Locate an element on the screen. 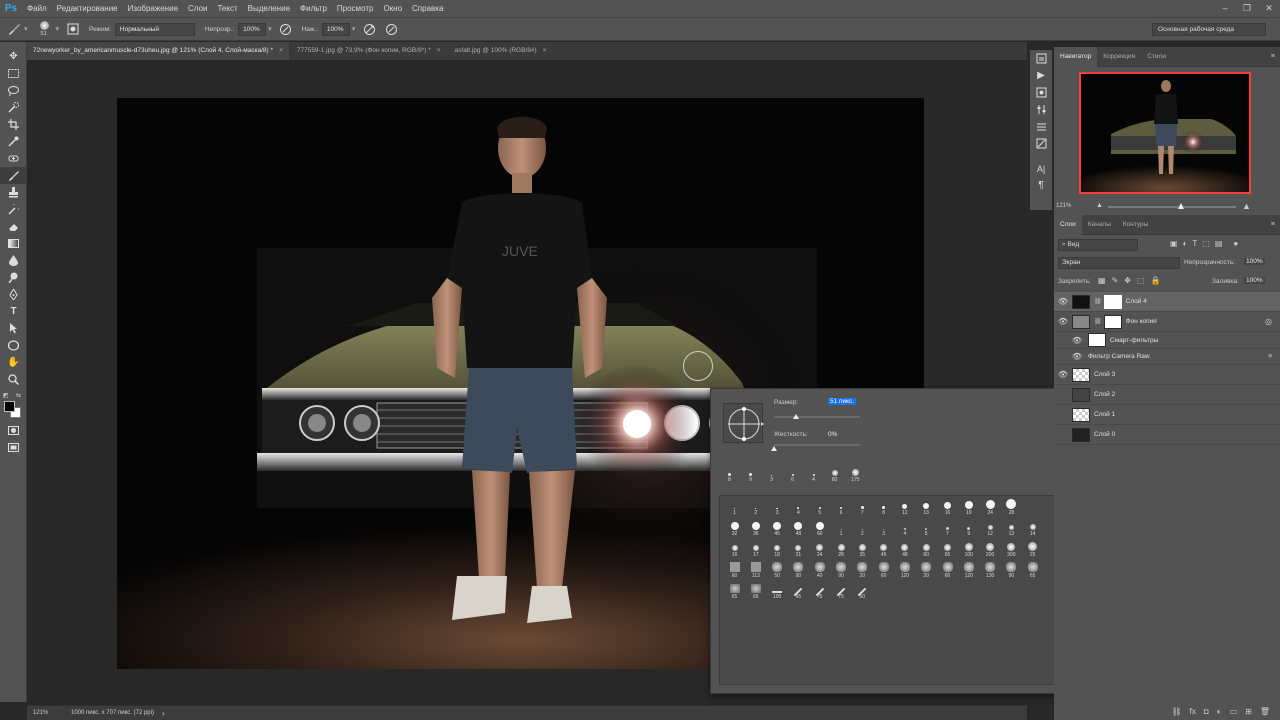 The image size is (1280, 720). menu-item: Окно is located at coordinates (392, 8).